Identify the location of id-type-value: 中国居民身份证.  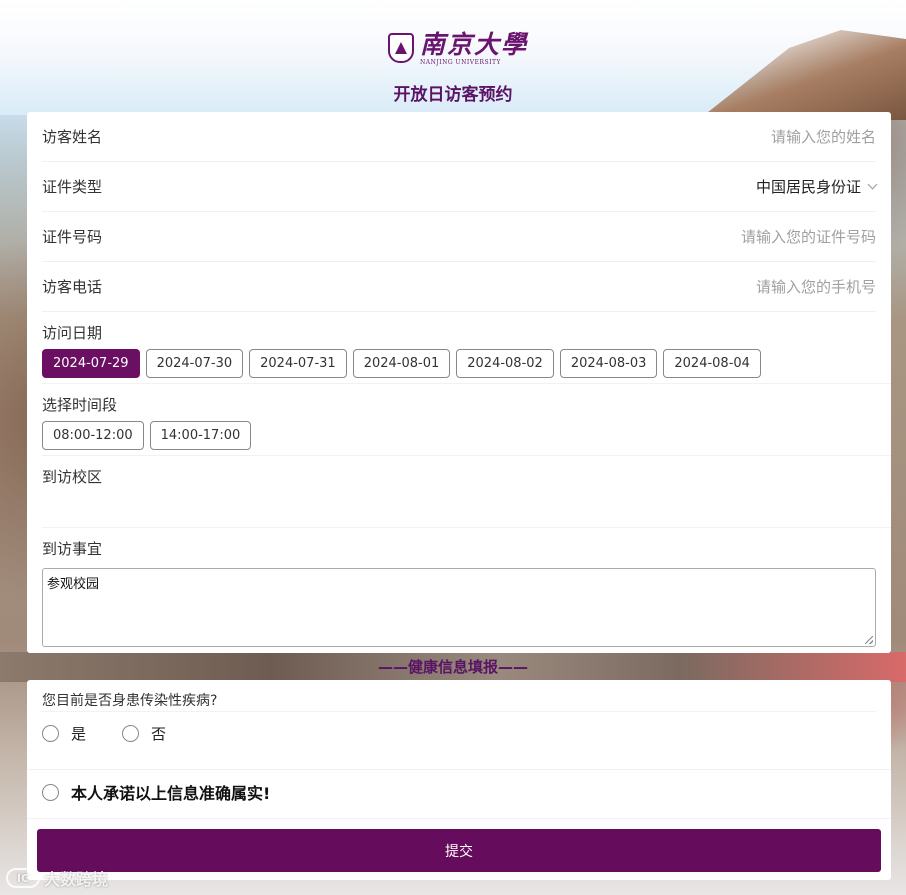
(808, 187).